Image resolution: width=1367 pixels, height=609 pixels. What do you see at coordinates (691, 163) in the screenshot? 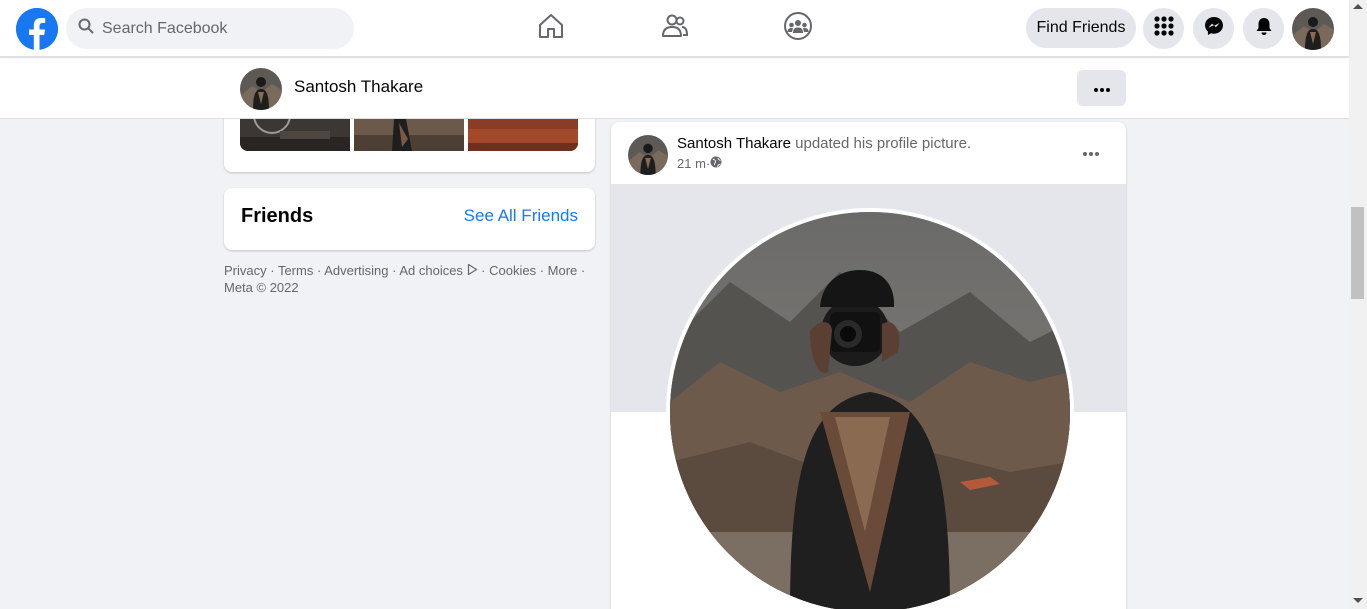
I see `post-timestamp: 21 m` at bounding box center [691, 163].